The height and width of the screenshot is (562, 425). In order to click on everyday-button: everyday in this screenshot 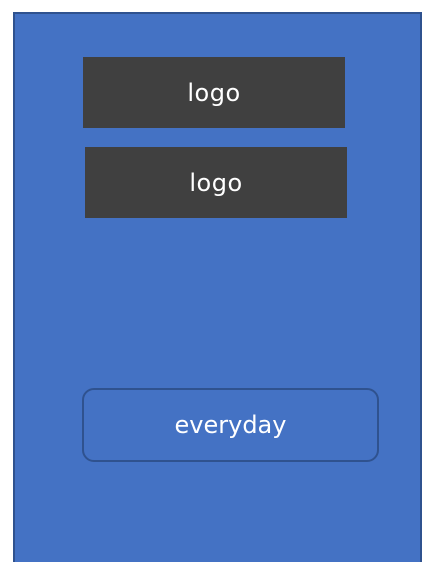, I will do `click(230, 425)`.